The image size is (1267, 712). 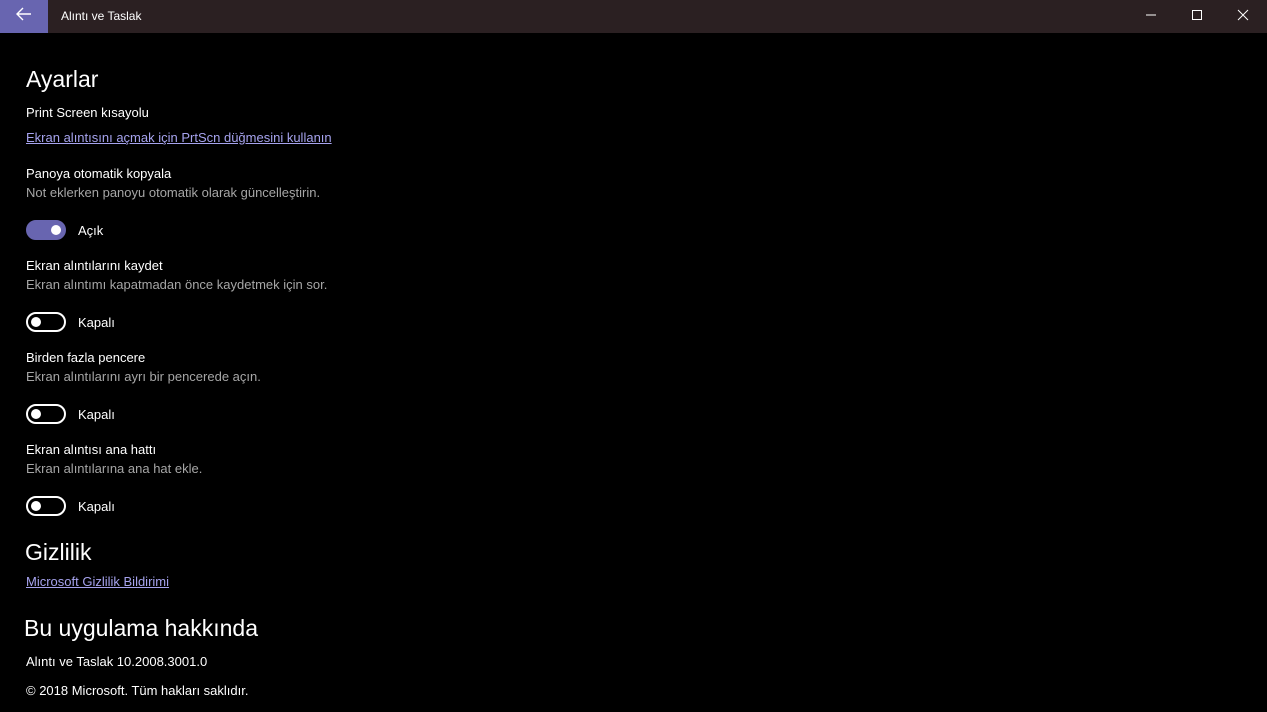 I want to click on save-snips-state: Kapalı, so click(x=96, y=322).